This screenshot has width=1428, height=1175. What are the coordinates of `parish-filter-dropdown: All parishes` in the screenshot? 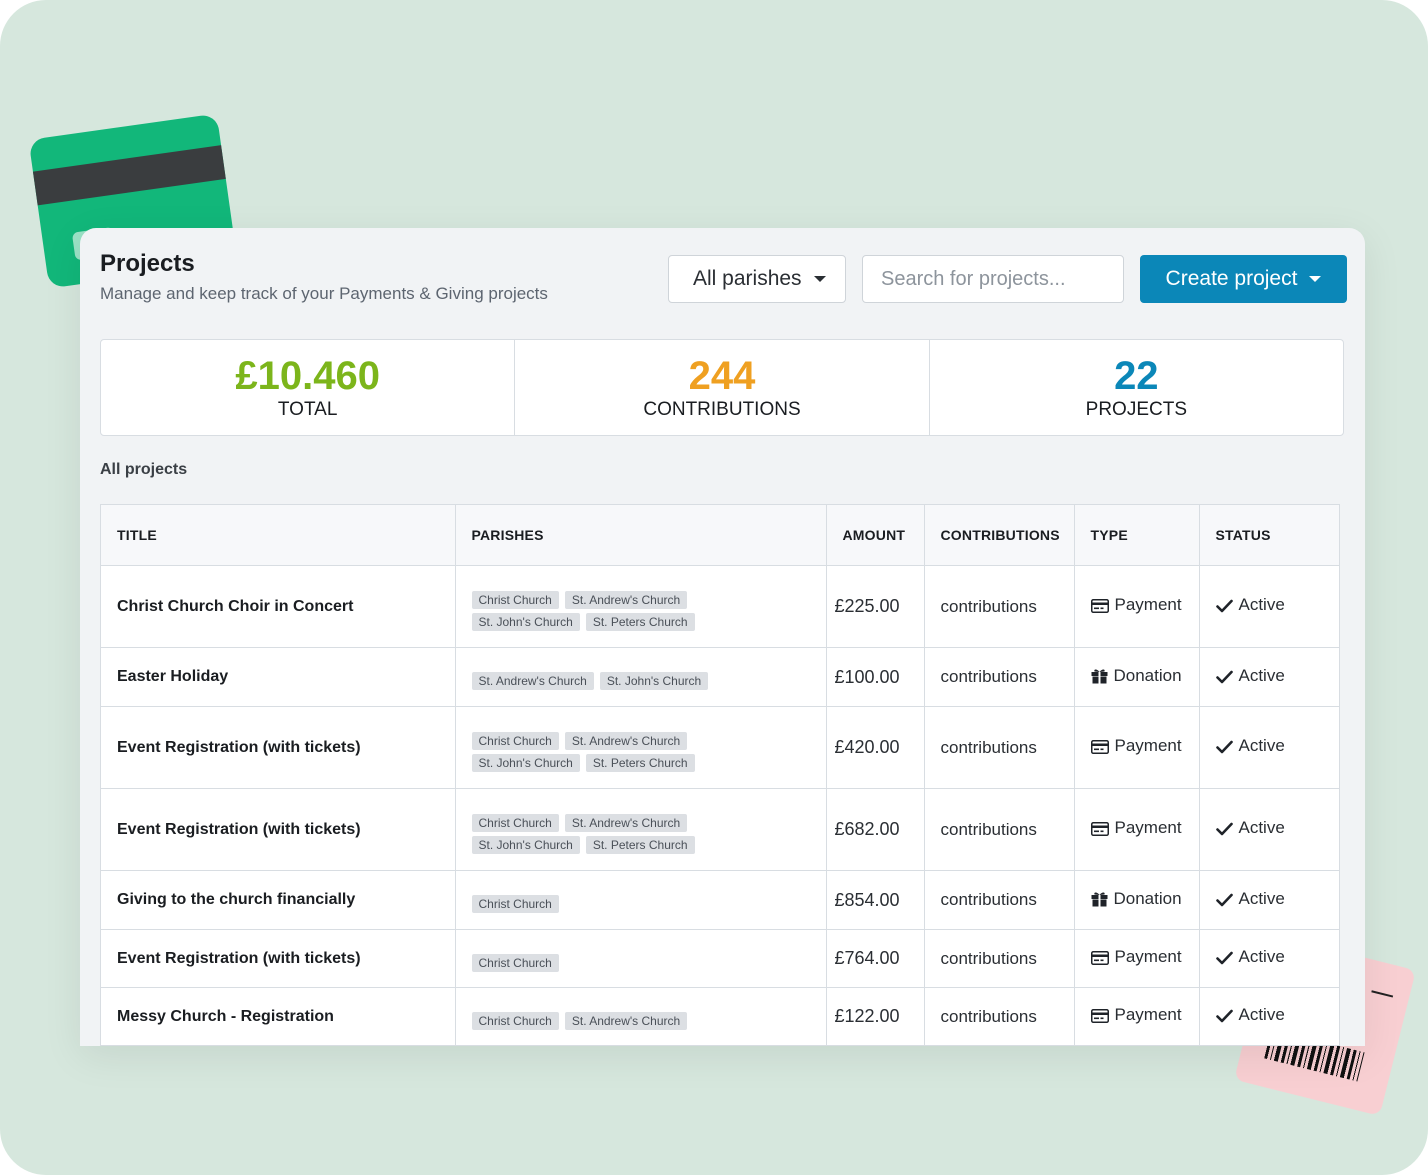 It's located at (757, 279).